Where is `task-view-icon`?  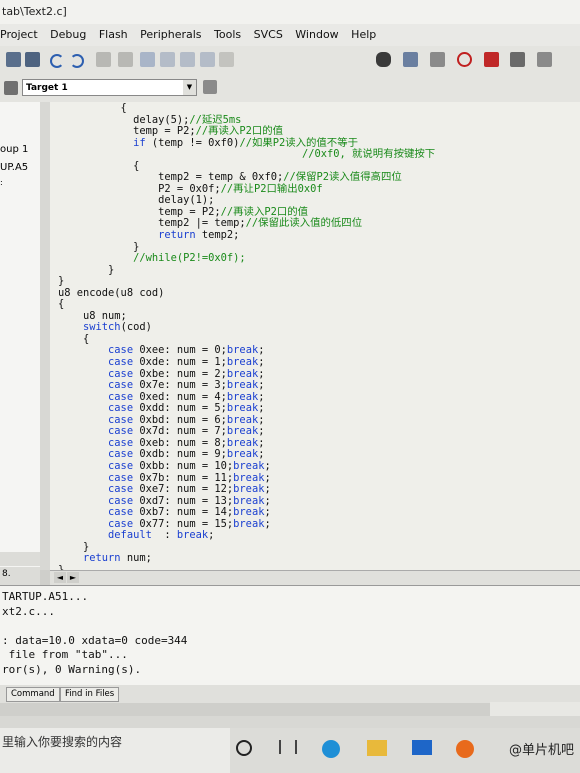
task-view-icon is located at coordinates (244, 748).